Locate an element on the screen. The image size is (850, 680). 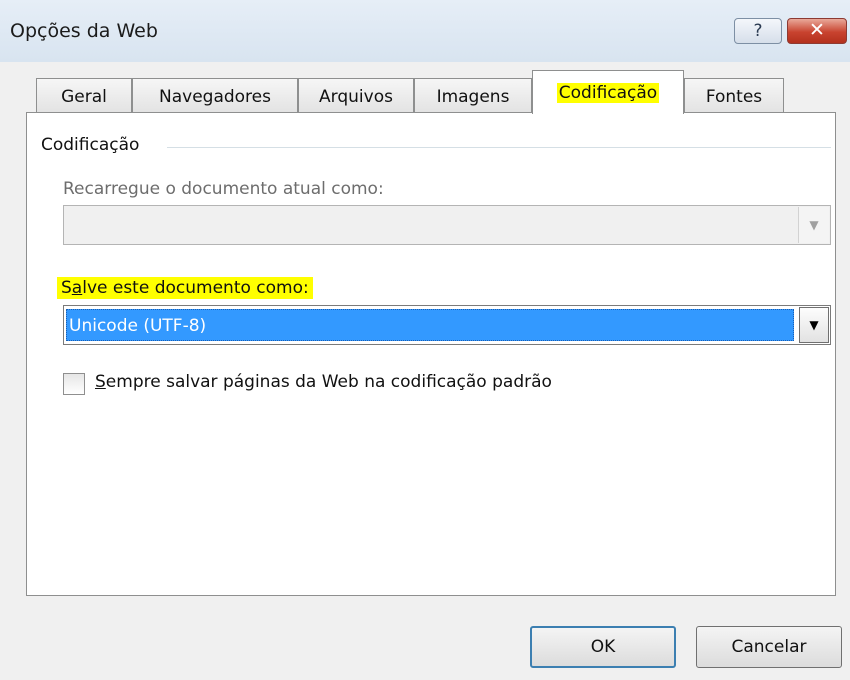
tab-fontes: Fontes is located at coordinates (734, 95).